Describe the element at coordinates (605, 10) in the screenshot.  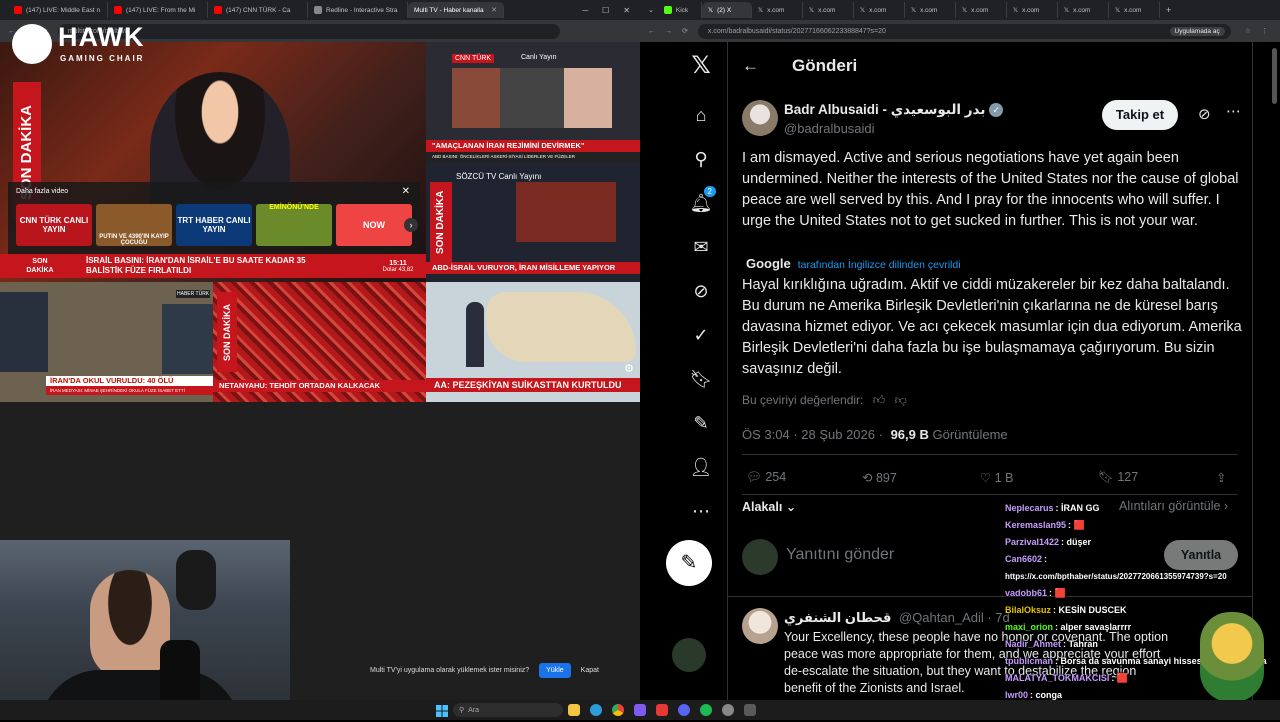
I see `maximize-icon: ☐` at that location.